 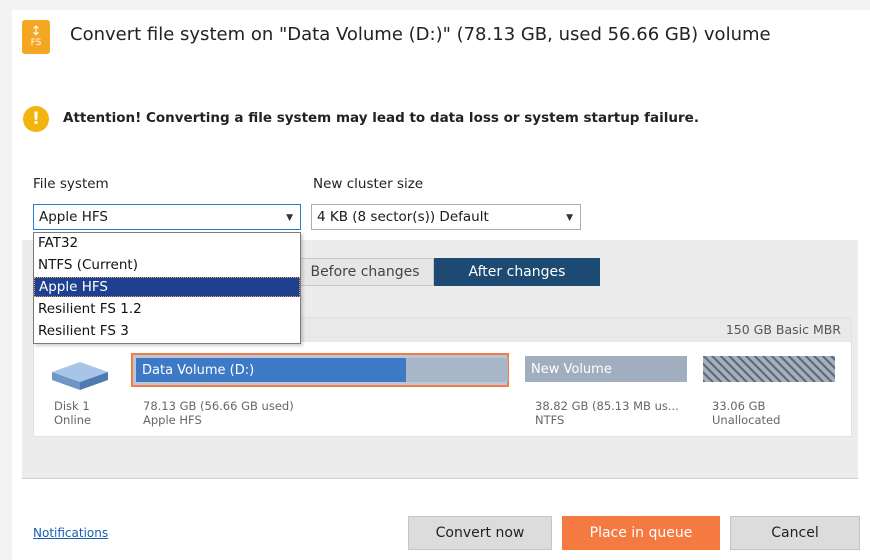 I want to click on option-apple-hfs: Apple HFS, so click(x=167, y=287).